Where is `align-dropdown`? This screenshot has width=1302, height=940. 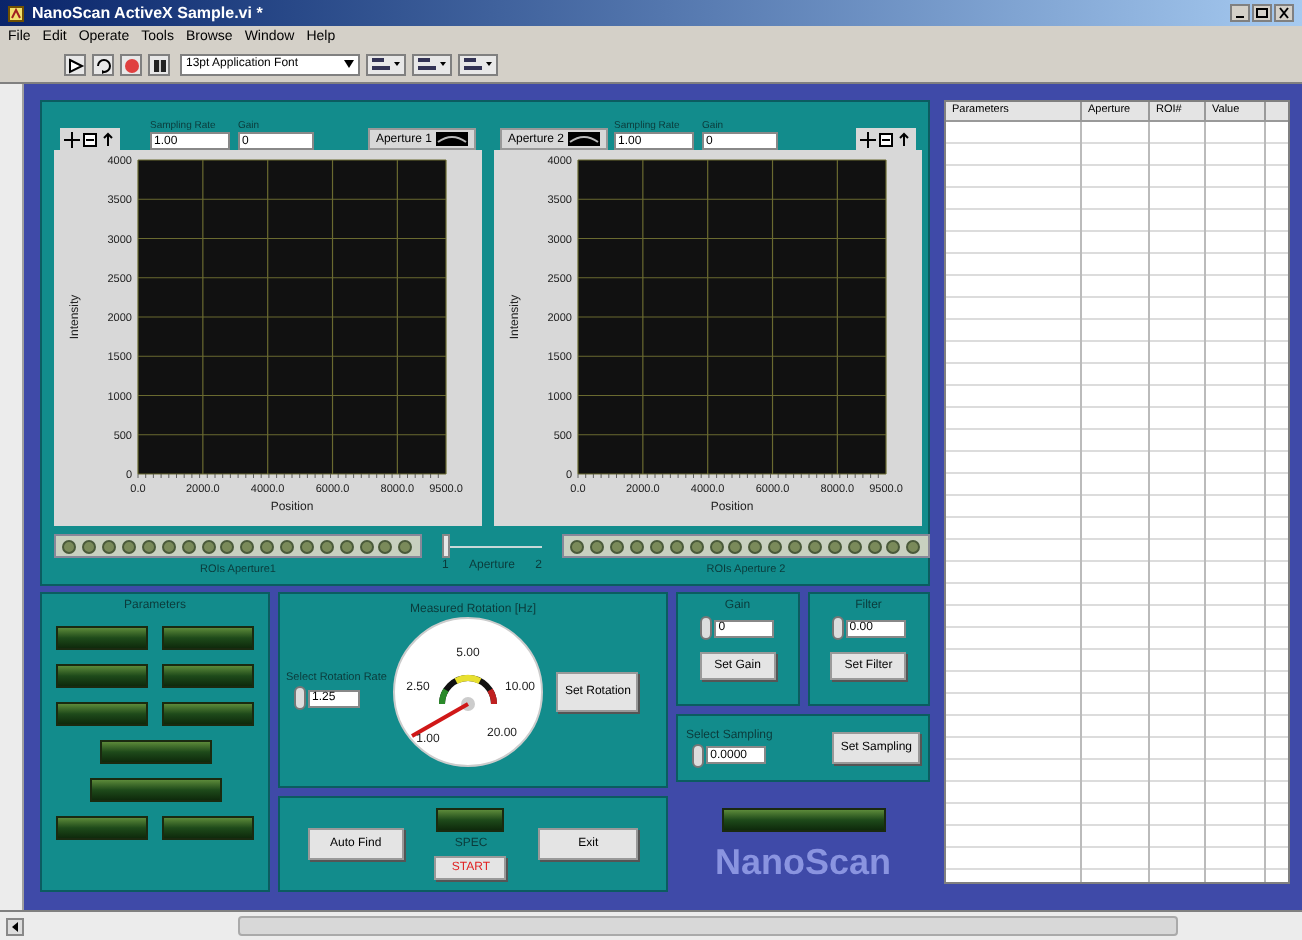
align-dropdown is located at coordinates (386, 64).